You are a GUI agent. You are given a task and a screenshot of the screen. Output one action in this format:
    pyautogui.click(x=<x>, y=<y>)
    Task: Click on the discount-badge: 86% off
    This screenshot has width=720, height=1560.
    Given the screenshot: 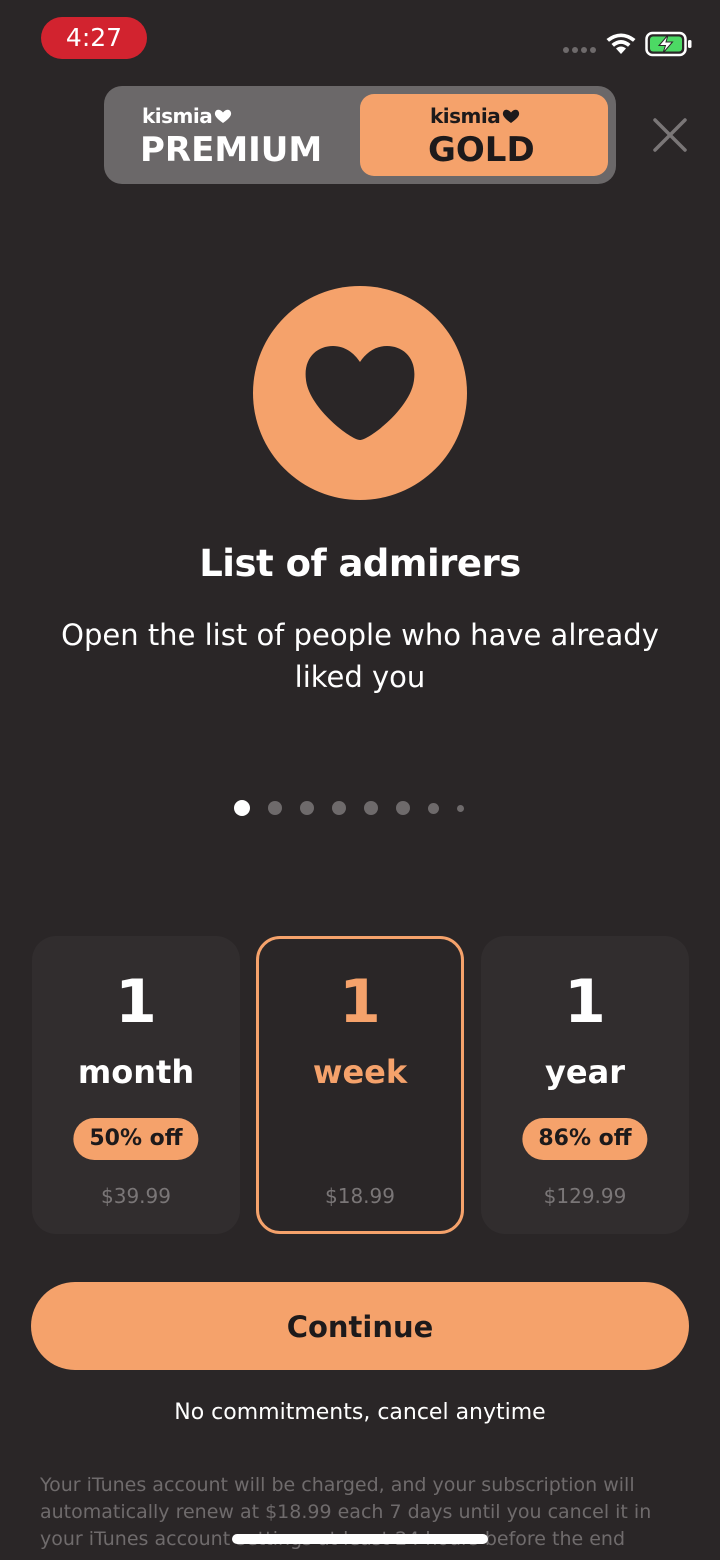 What is the action you would take?
    pyautogui.click(x=585, y=1139)
    